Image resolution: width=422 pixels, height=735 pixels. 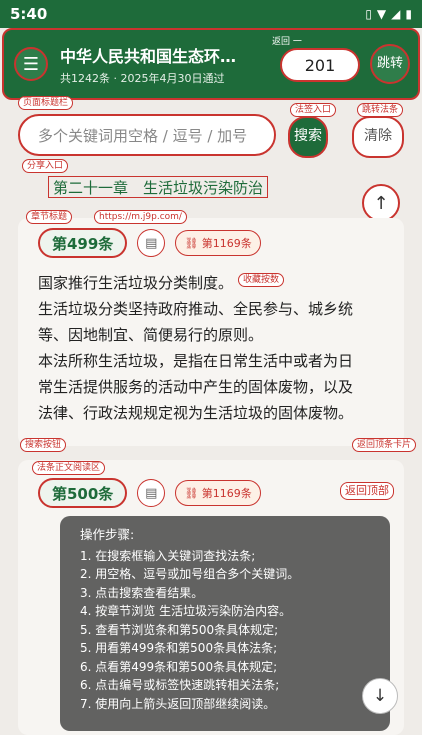 What do you see at coordinates (136, 283) in the screenshot?
I see `article-line: 国家推行生活垃圾分类制度。` at bounding box center [136, 283].